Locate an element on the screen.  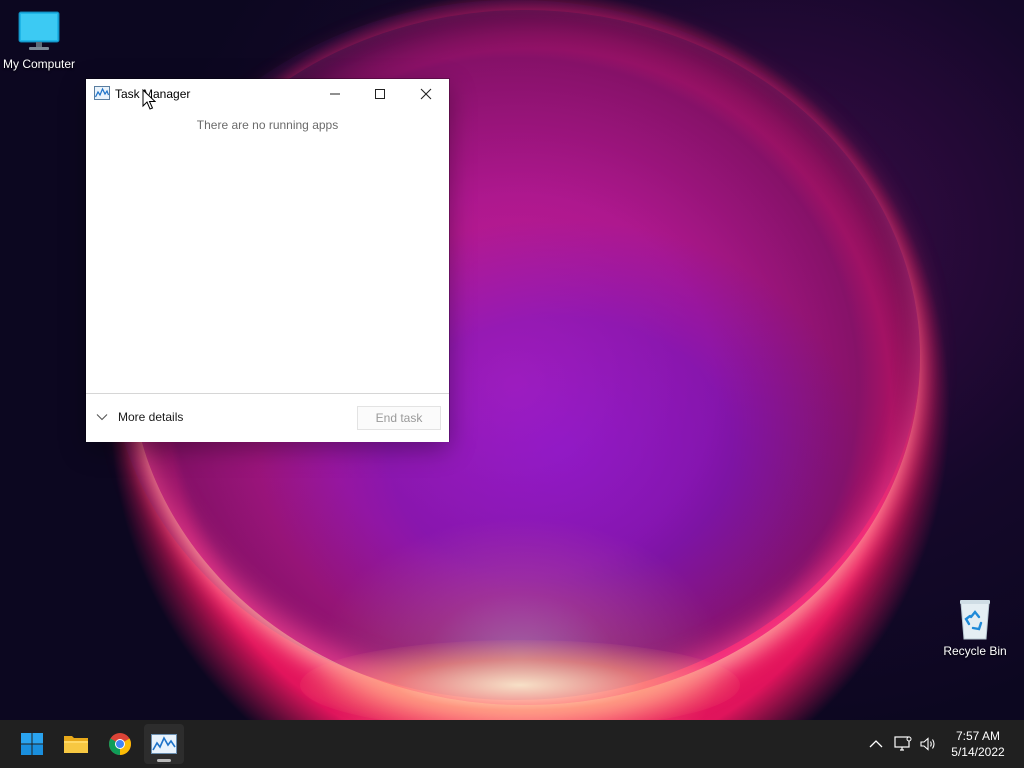
chevron-up-icon is located at coordinates (876, 744).